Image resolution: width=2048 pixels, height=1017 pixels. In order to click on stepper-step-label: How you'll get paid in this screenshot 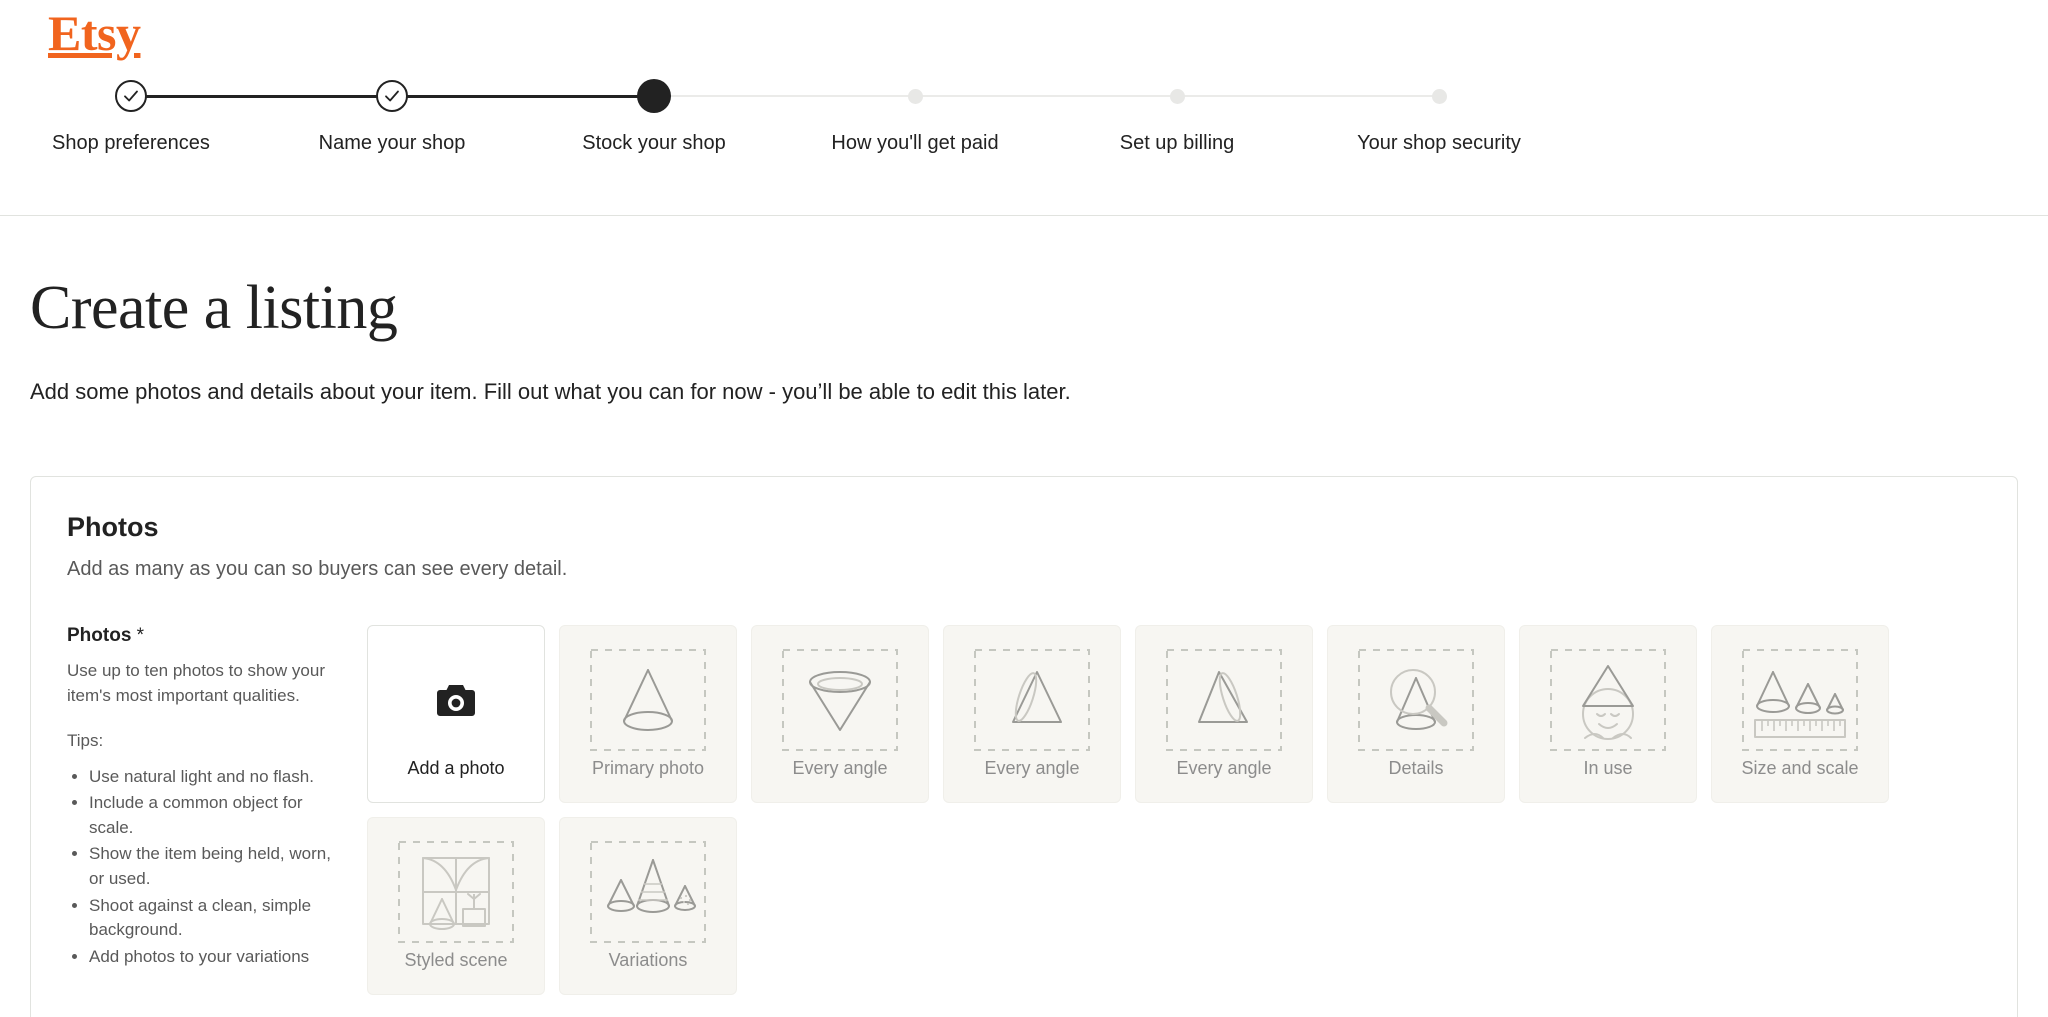, I will do `click(915, 143)`.